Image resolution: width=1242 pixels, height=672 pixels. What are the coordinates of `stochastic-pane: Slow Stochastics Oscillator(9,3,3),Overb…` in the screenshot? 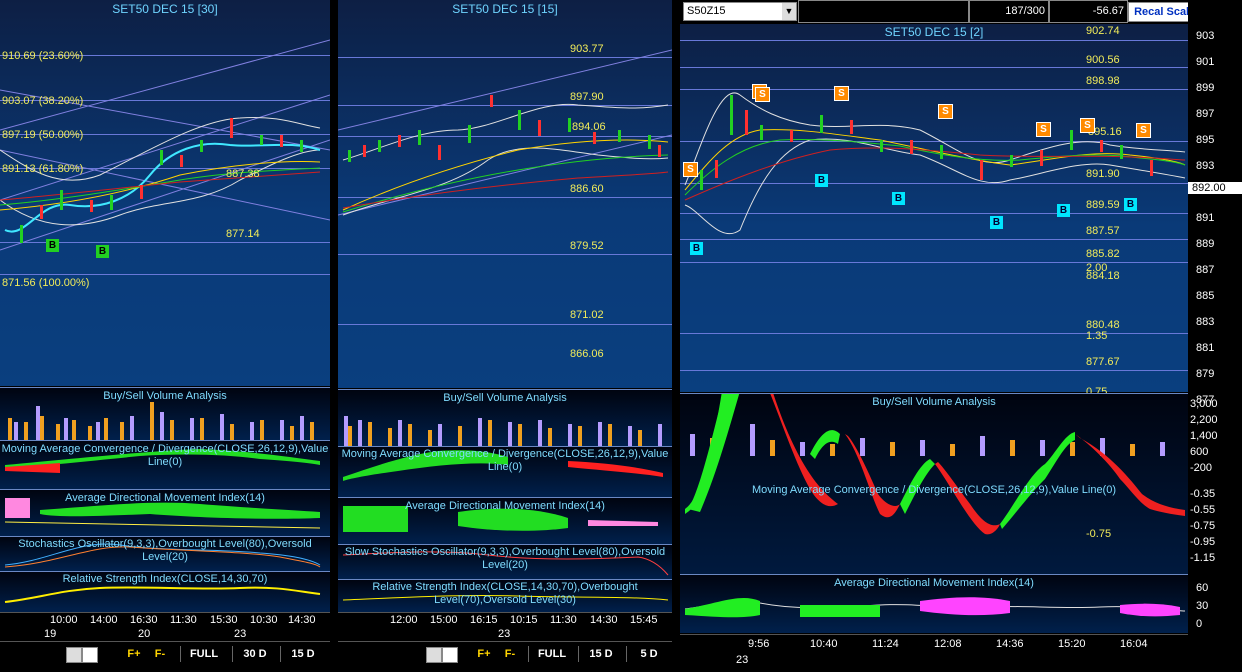 It's located at (505, 561).